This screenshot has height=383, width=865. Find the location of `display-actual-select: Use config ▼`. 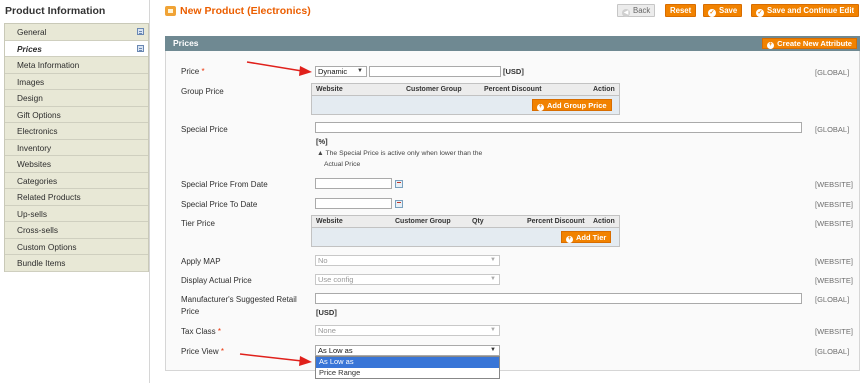

display-actual-select: Use config ▼ is located at coordinates (407, 279).